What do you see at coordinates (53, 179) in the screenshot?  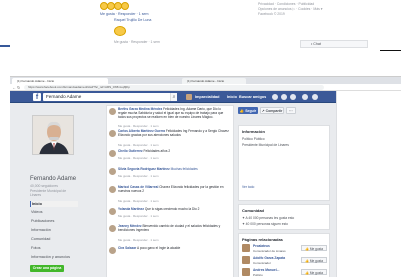 I see `page-title: Fernando Adame` at bounding box center [53, 179].